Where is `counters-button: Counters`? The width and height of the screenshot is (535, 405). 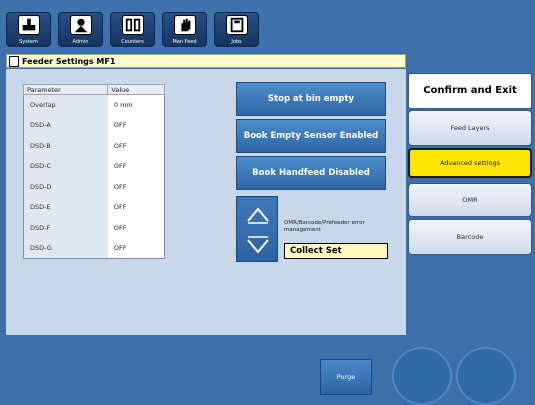 counters-button: Counters is located at coordinates (132, 29).